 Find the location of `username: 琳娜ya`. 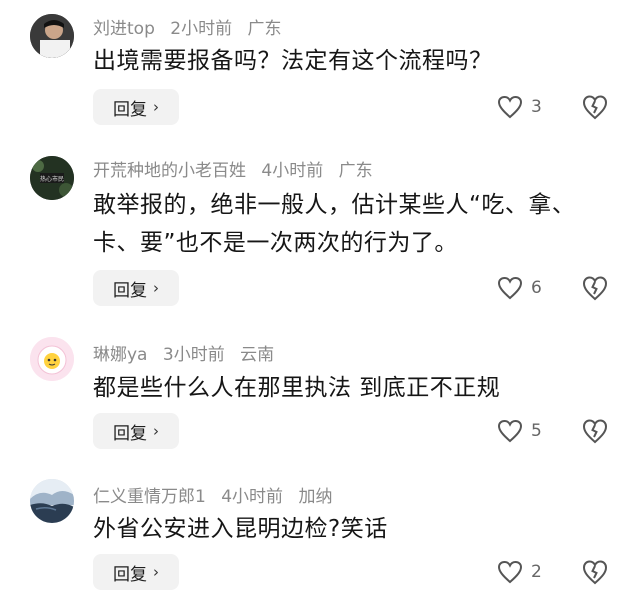

username: 琳娜ya is located at coordinates (120, 355).